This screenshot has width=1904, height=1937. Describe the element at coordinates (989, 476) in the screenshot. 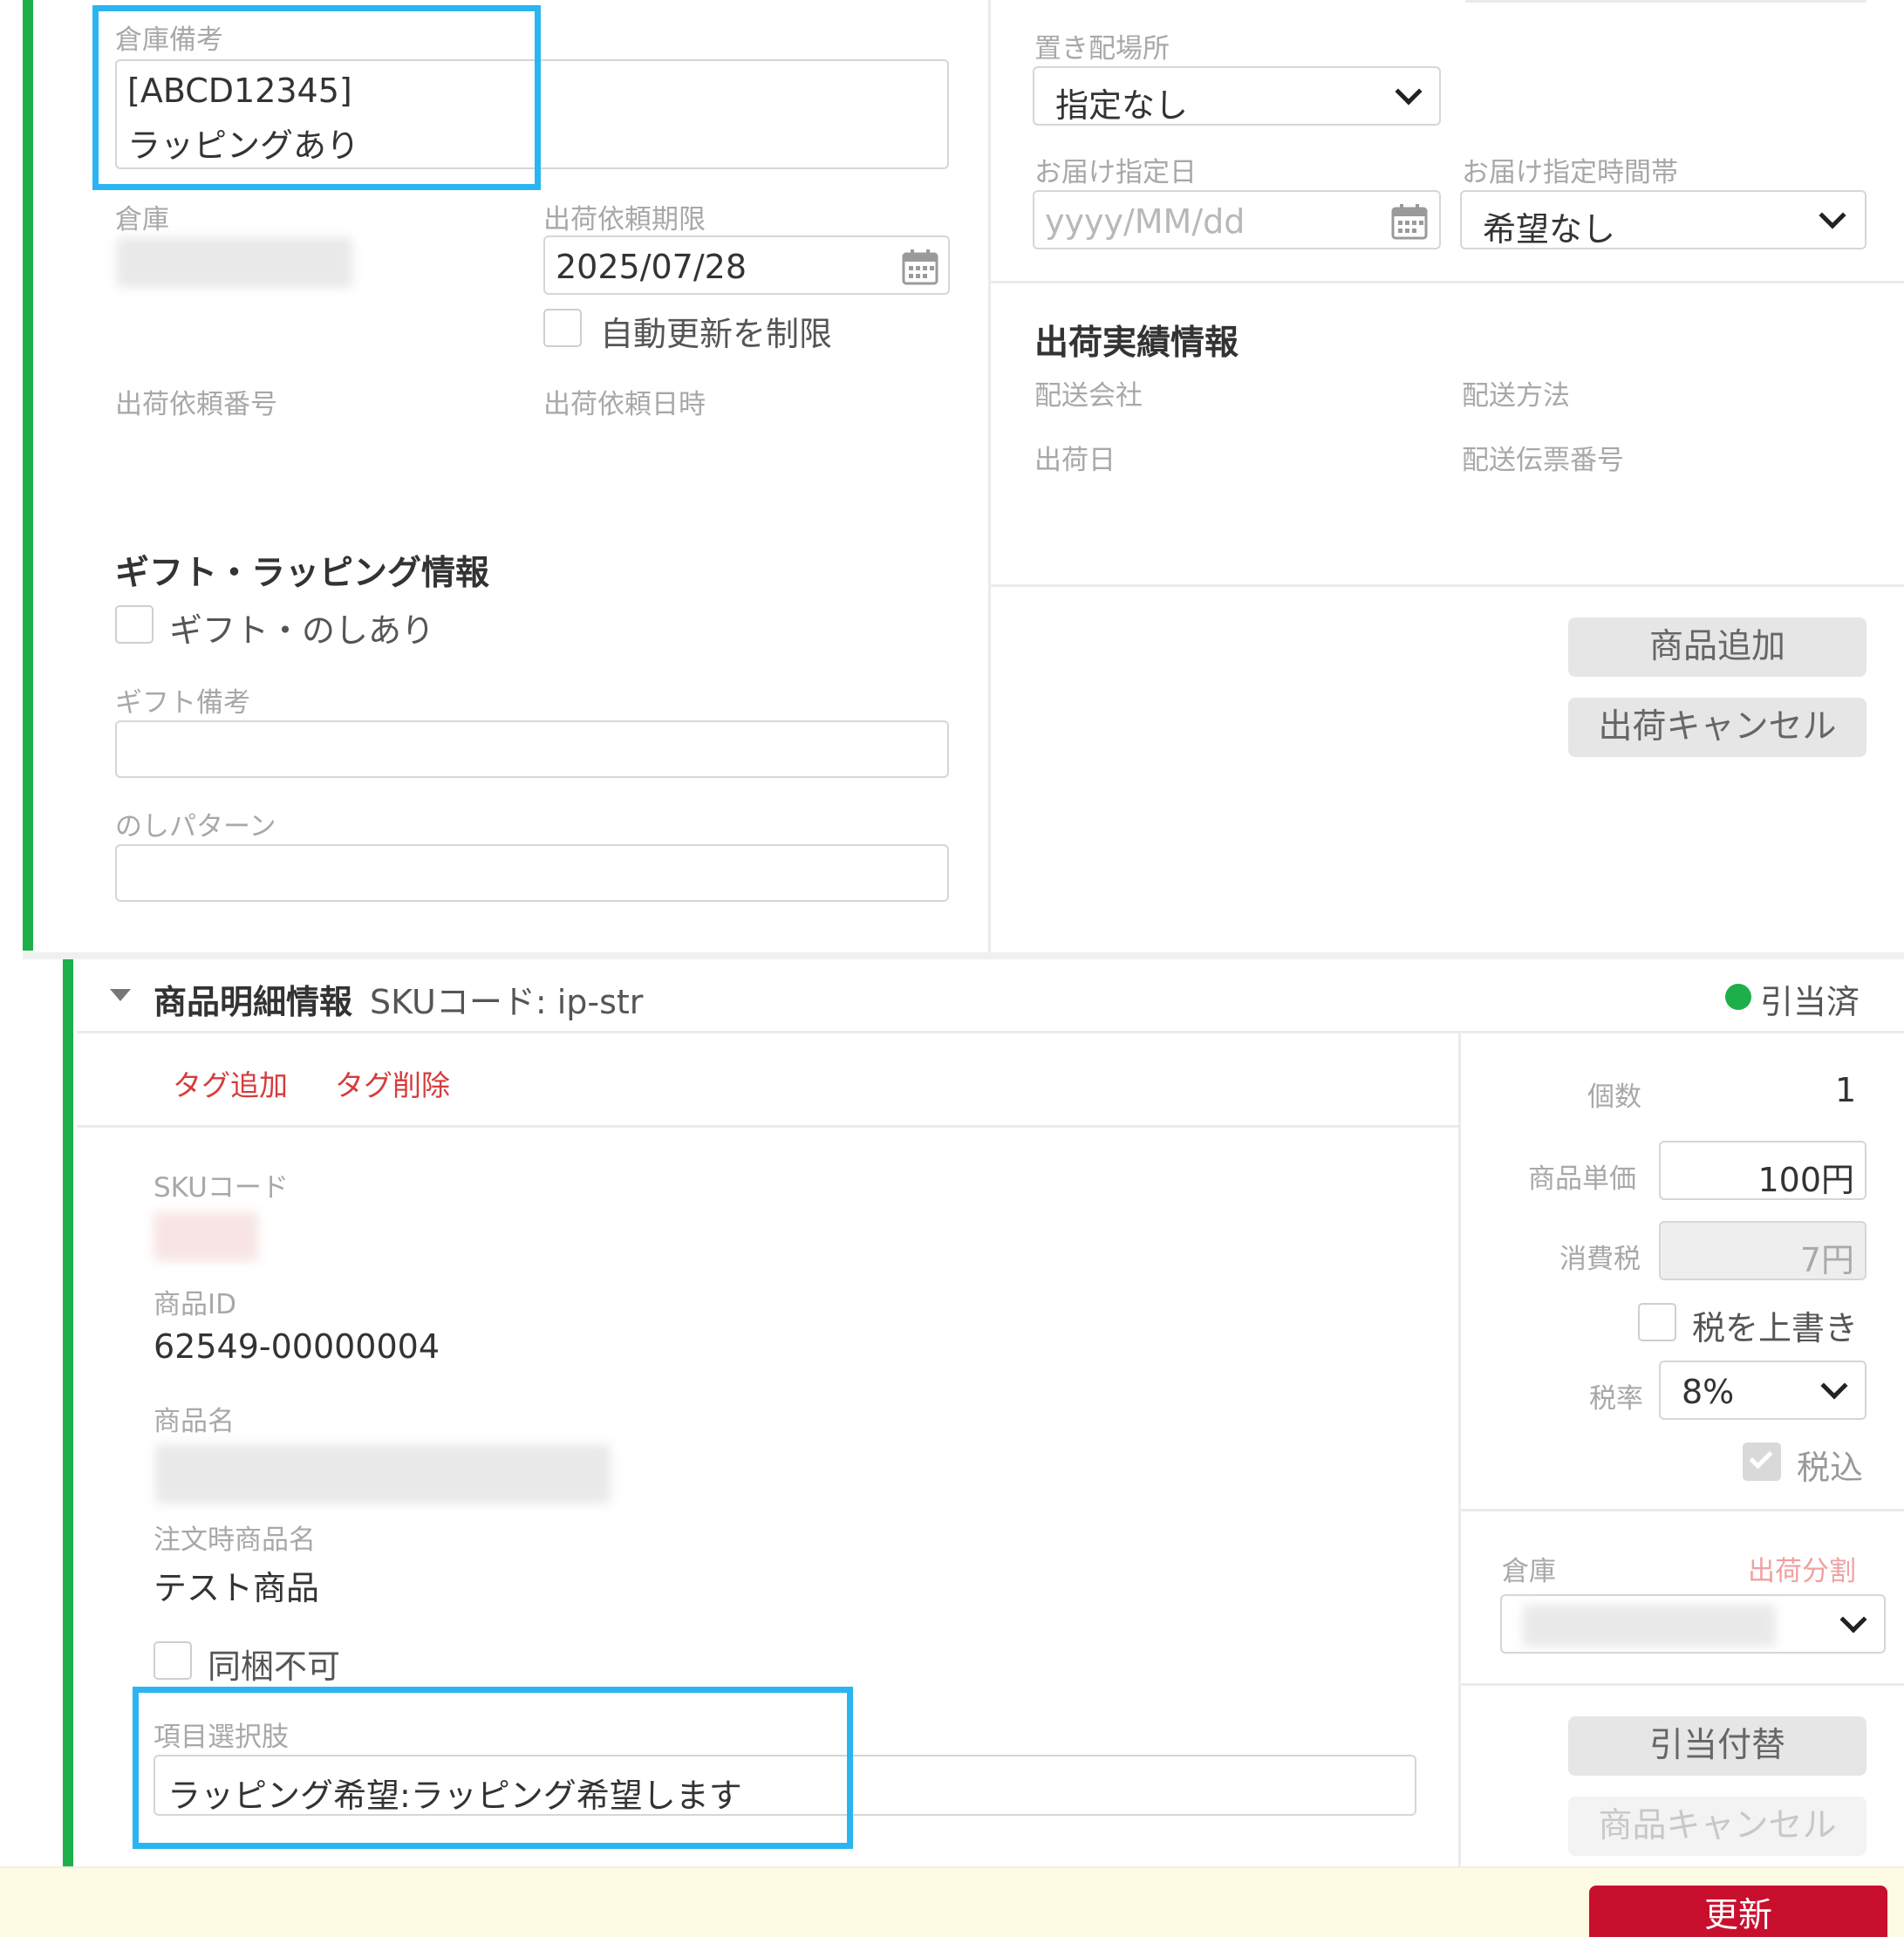

I see `panel-divider` at that location.